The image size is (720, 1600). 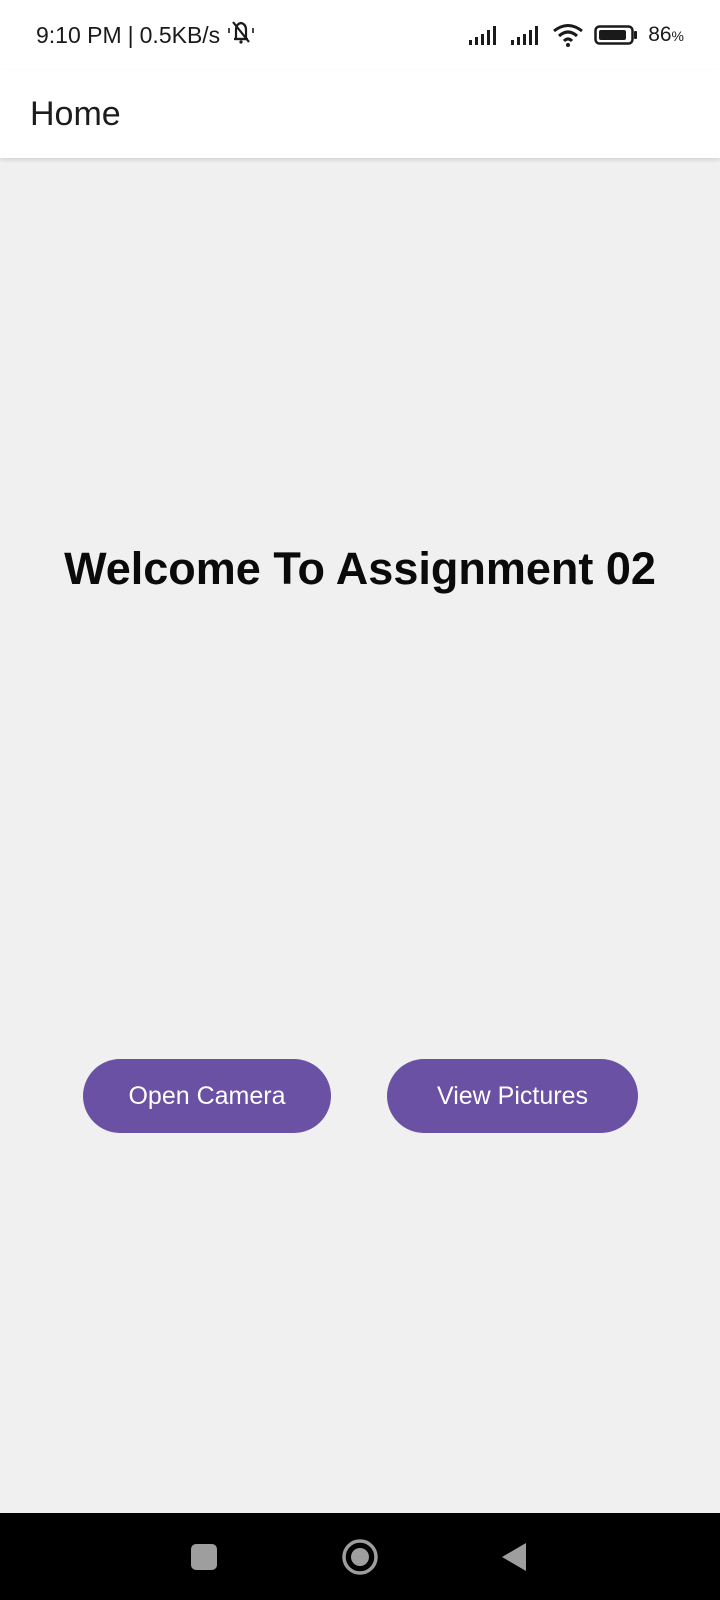 What do you see at coordinates (616, 35) in the screenshot?
I see `battery-icon` at bounding box center [616, 35].